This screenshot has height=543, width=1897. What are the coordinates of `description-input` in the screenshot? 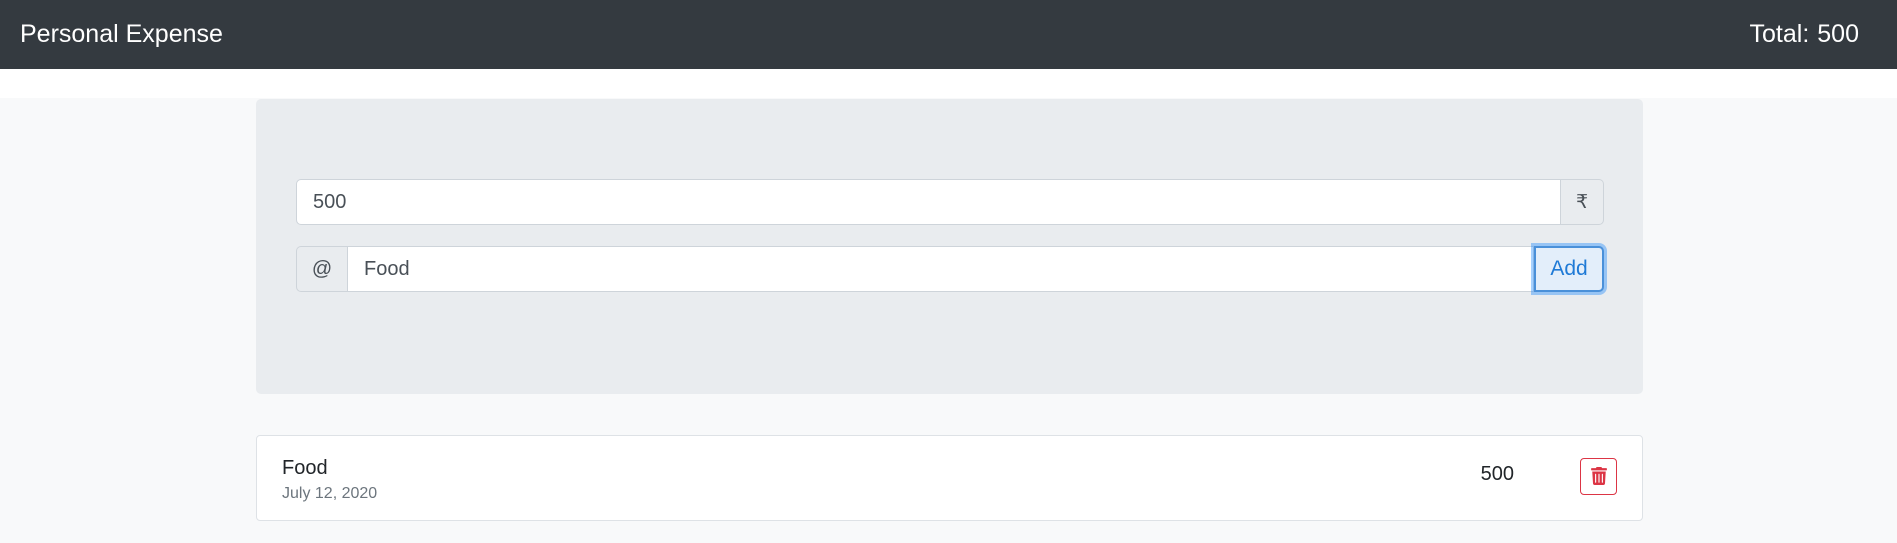 It's located at (940, 269).